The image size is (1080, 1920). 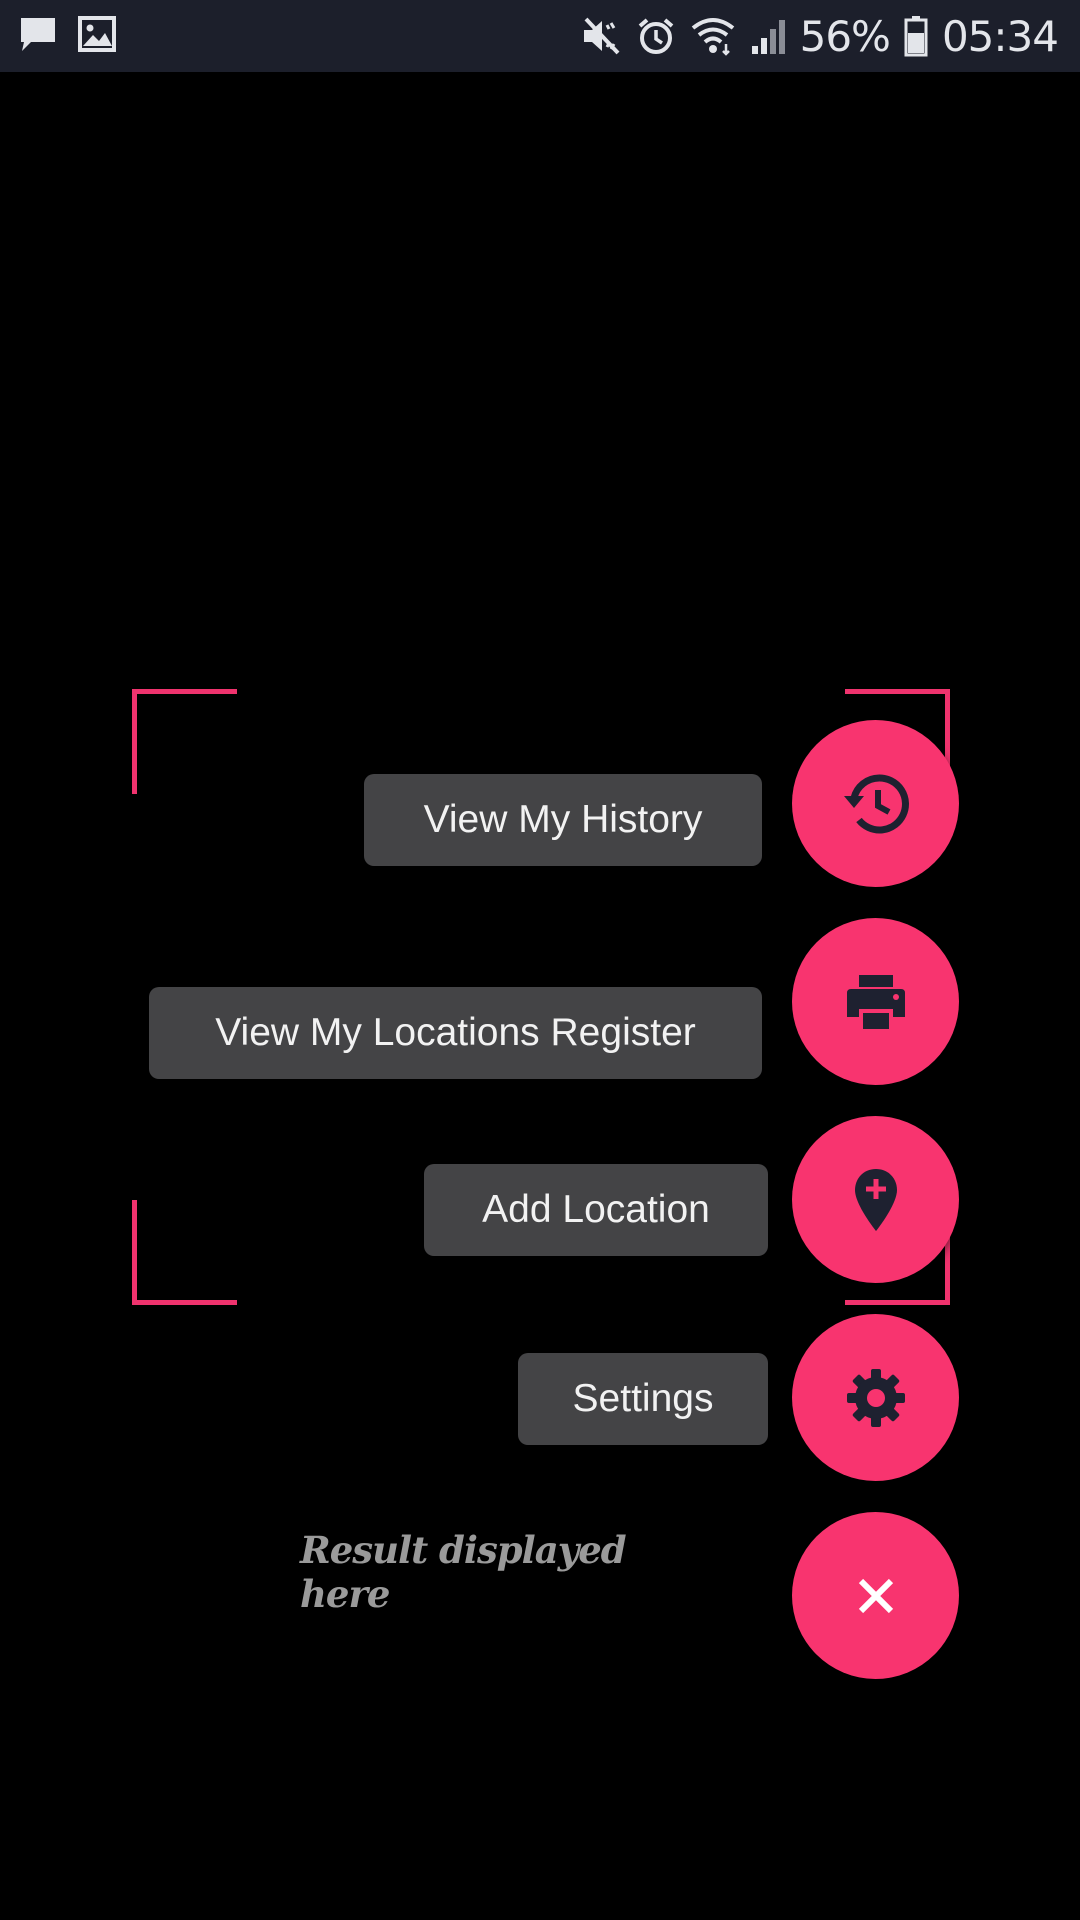 I want to click on image-icon, so click(x=97, y=34).